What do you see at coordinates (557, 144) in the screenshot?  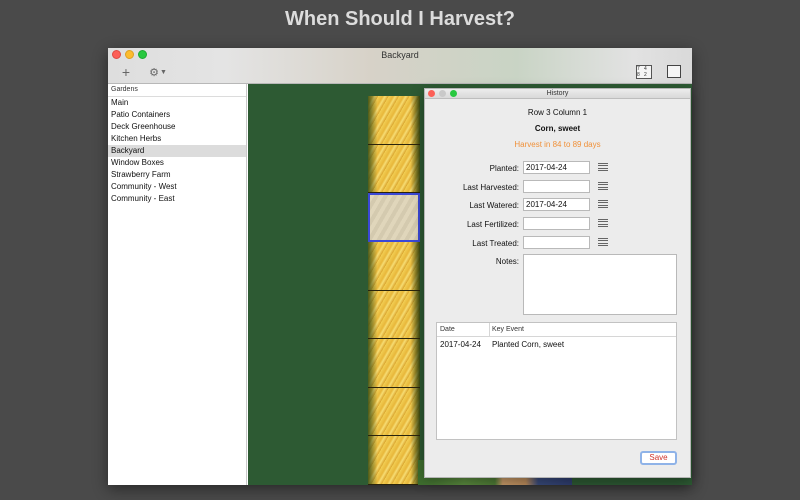 I see `harvest-estimate: Harvest in 84 to 89 days` at bounding box center [557, 144].